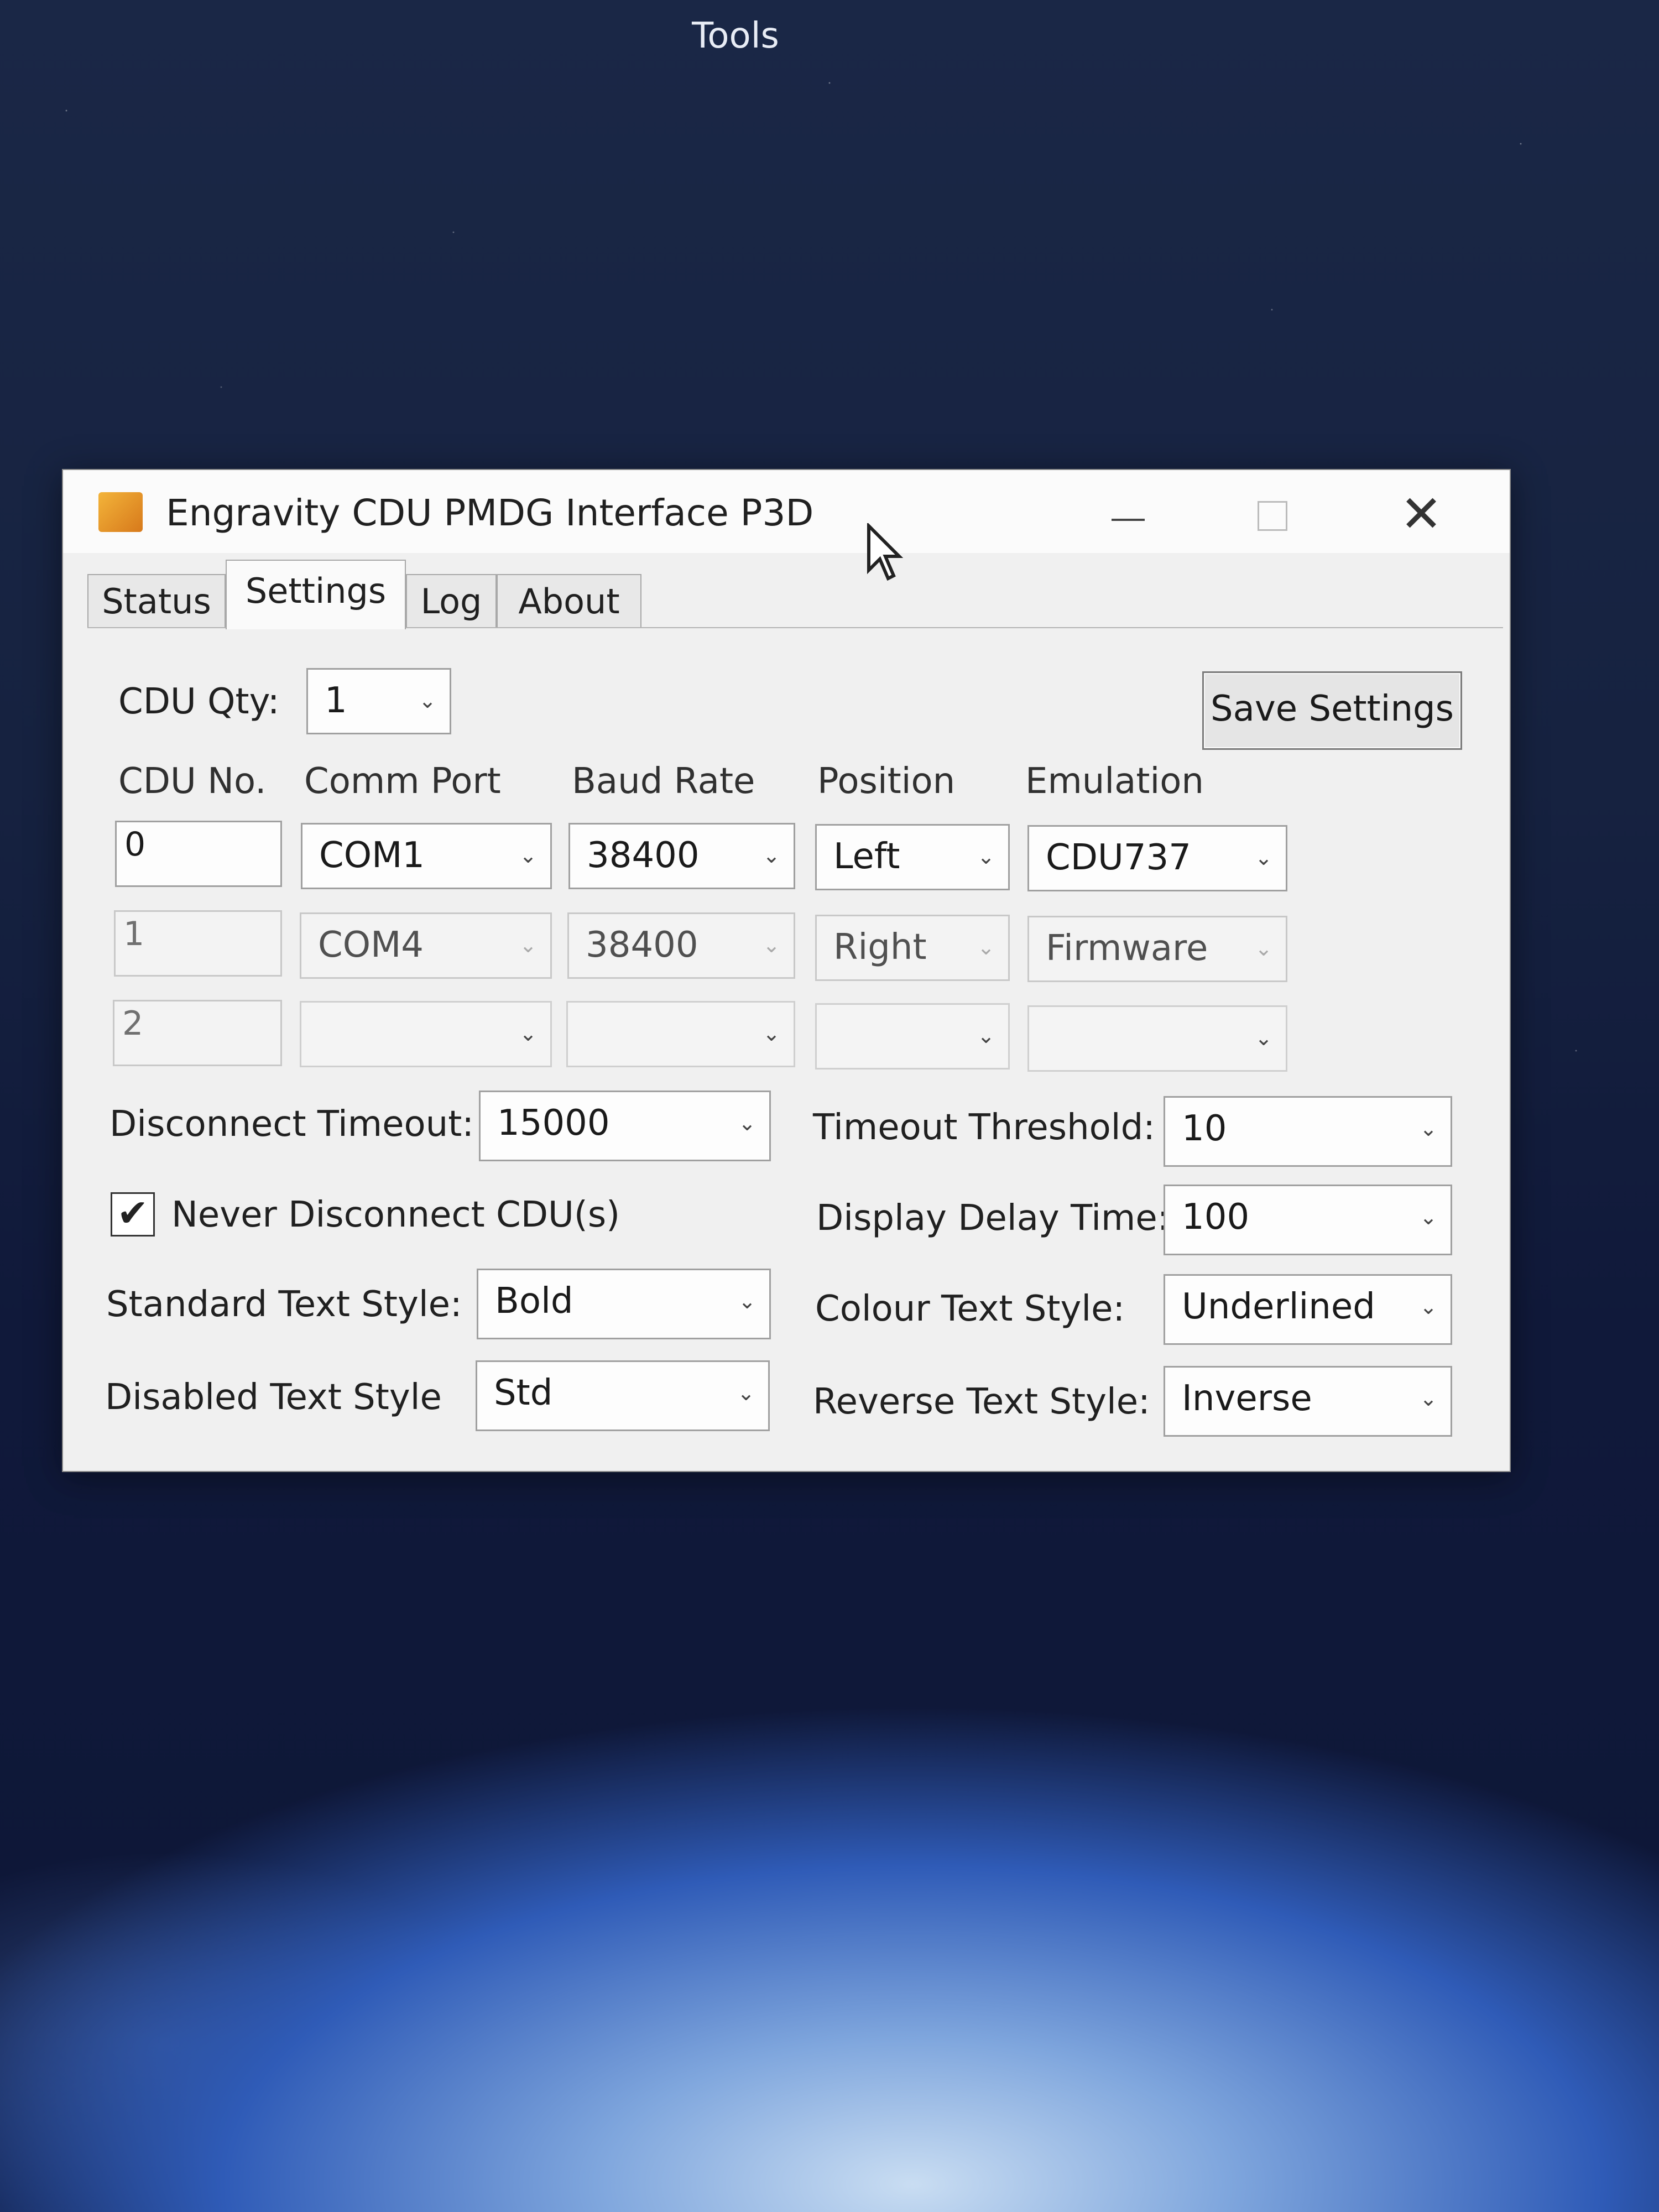  I want to click on emulation-select: CDU737 ⌄, so click(1157, 858).